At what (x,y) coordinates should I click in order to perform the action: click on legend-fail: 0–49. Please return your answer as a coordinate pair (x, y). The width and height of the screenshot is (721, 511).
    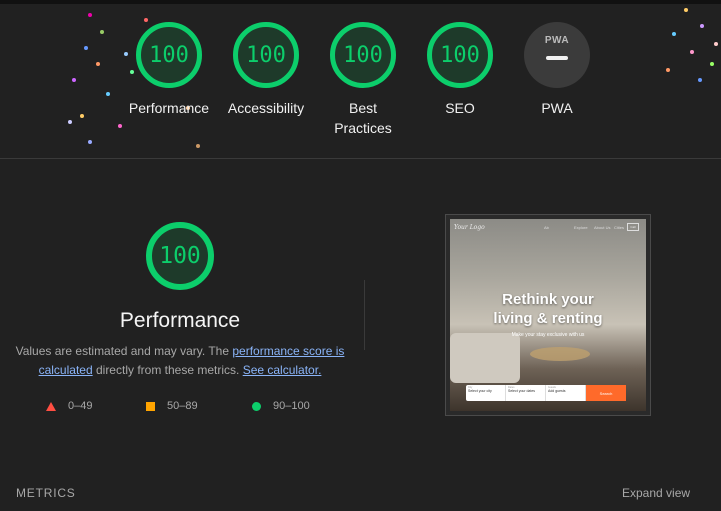
    Looking at the image, I should click on (69, 406).